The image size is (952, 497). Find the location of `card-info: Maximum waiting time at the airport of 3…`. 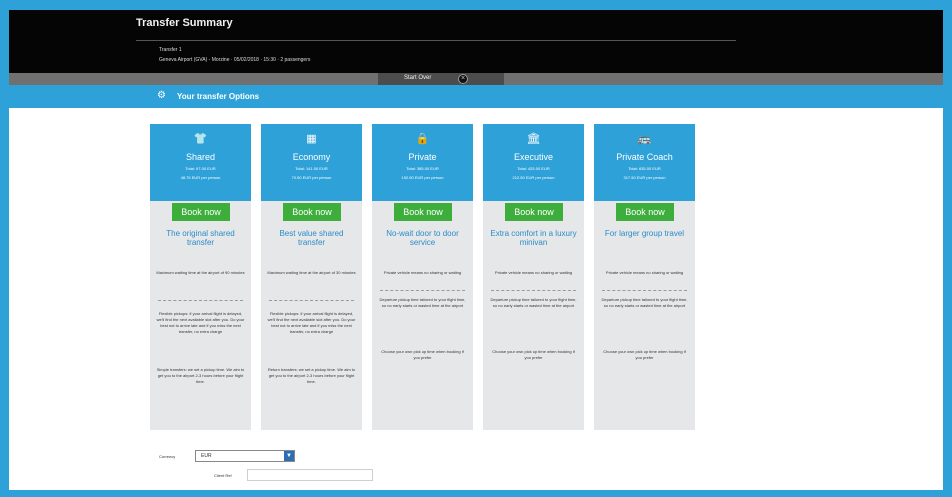

card-info: Maximum waiting time at the airport of 3… is located at coordinates (311, 272).